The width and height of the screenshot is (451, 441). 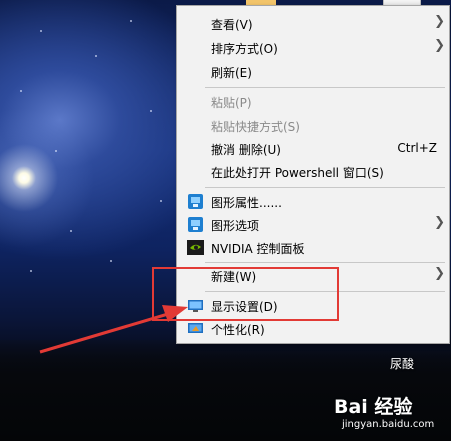 I want to click on watermark-brand: Bai 经验, so click(x=373, y=407).